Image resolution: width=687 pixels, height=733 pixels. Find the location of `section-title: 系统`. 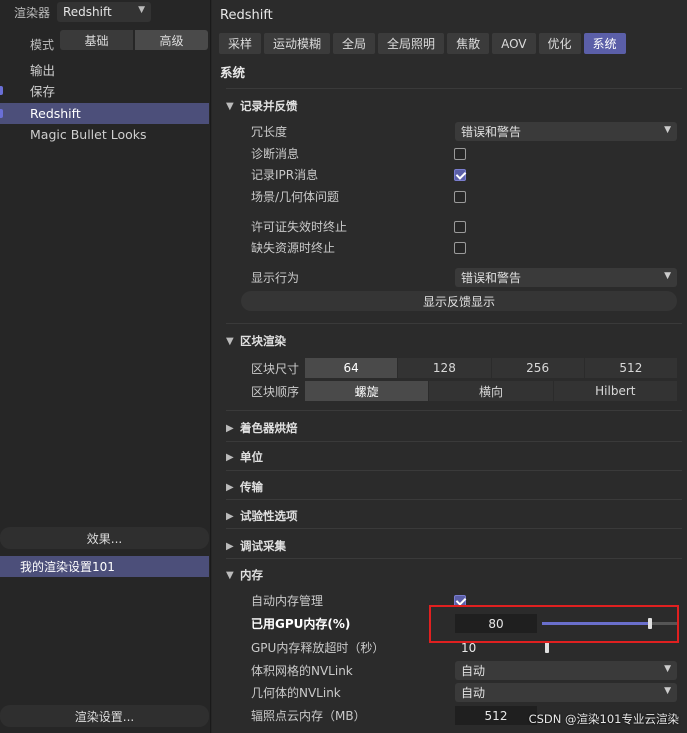

section-title: 系统 is located at coordinates (233, 72).